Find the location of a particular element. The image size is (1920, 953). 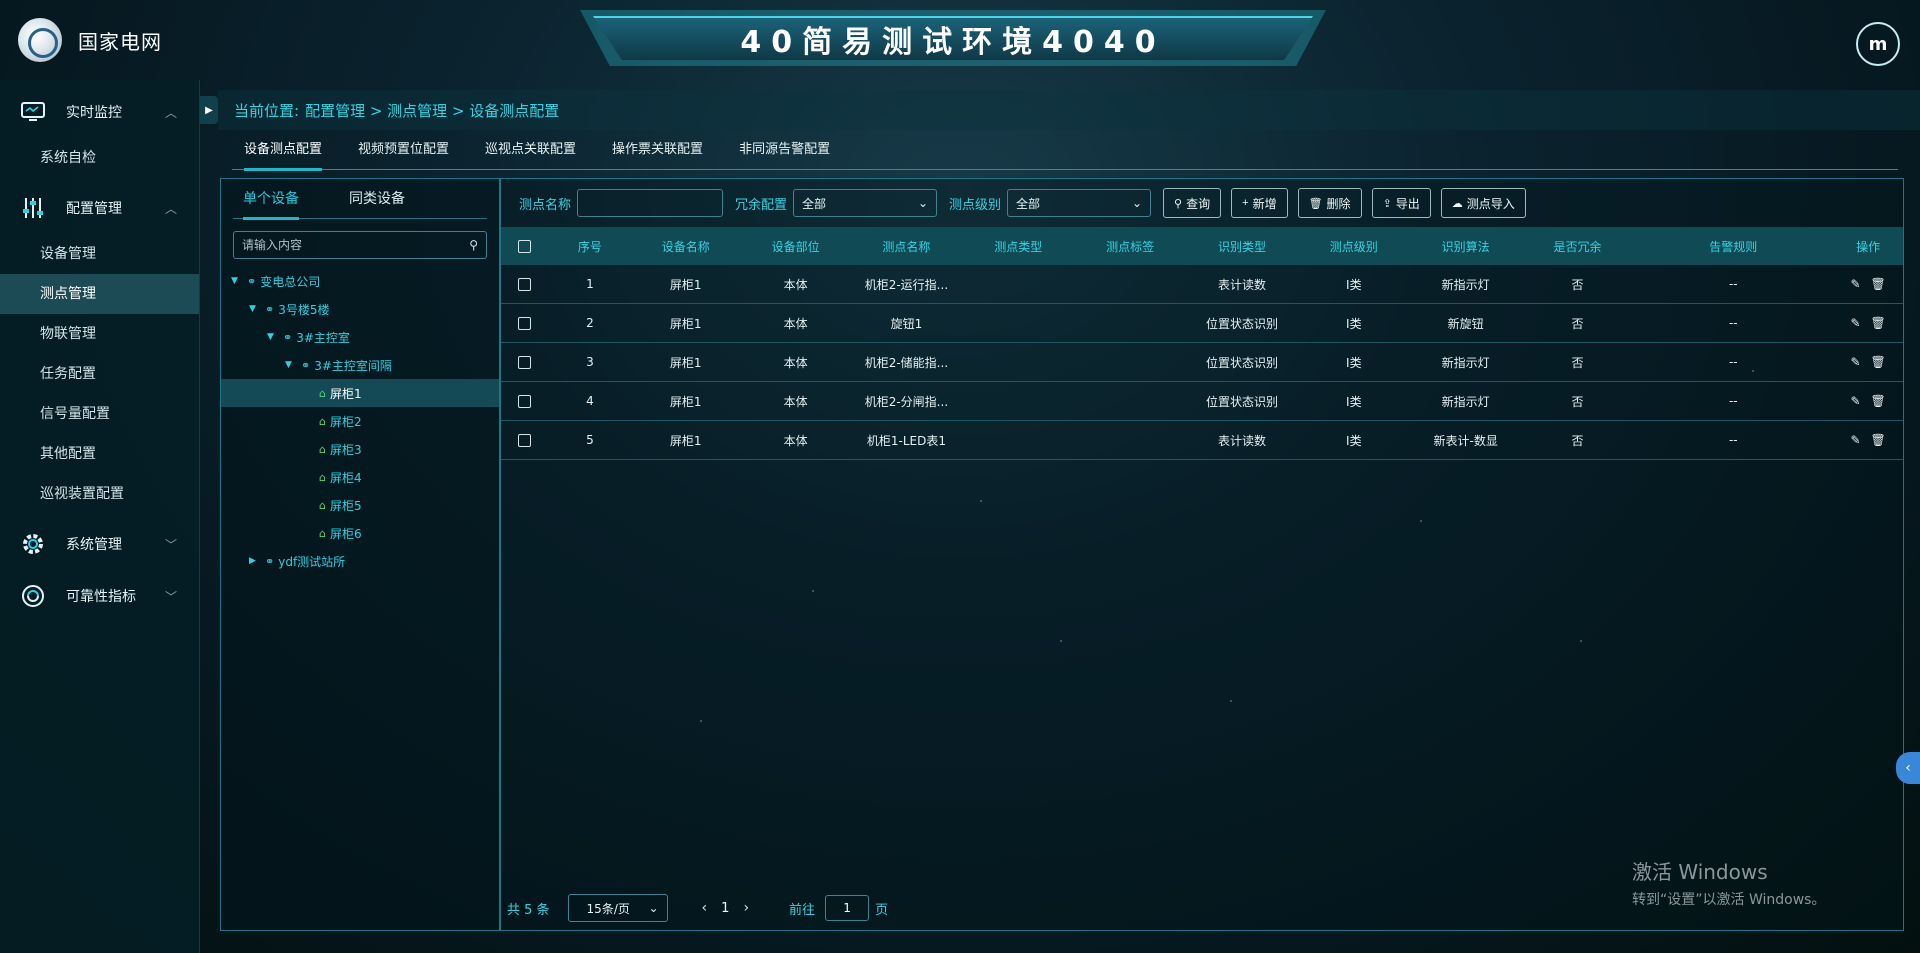

tree-node: ▼ ⚭ 3号楼5楼 is located at coordinates (360, 309).